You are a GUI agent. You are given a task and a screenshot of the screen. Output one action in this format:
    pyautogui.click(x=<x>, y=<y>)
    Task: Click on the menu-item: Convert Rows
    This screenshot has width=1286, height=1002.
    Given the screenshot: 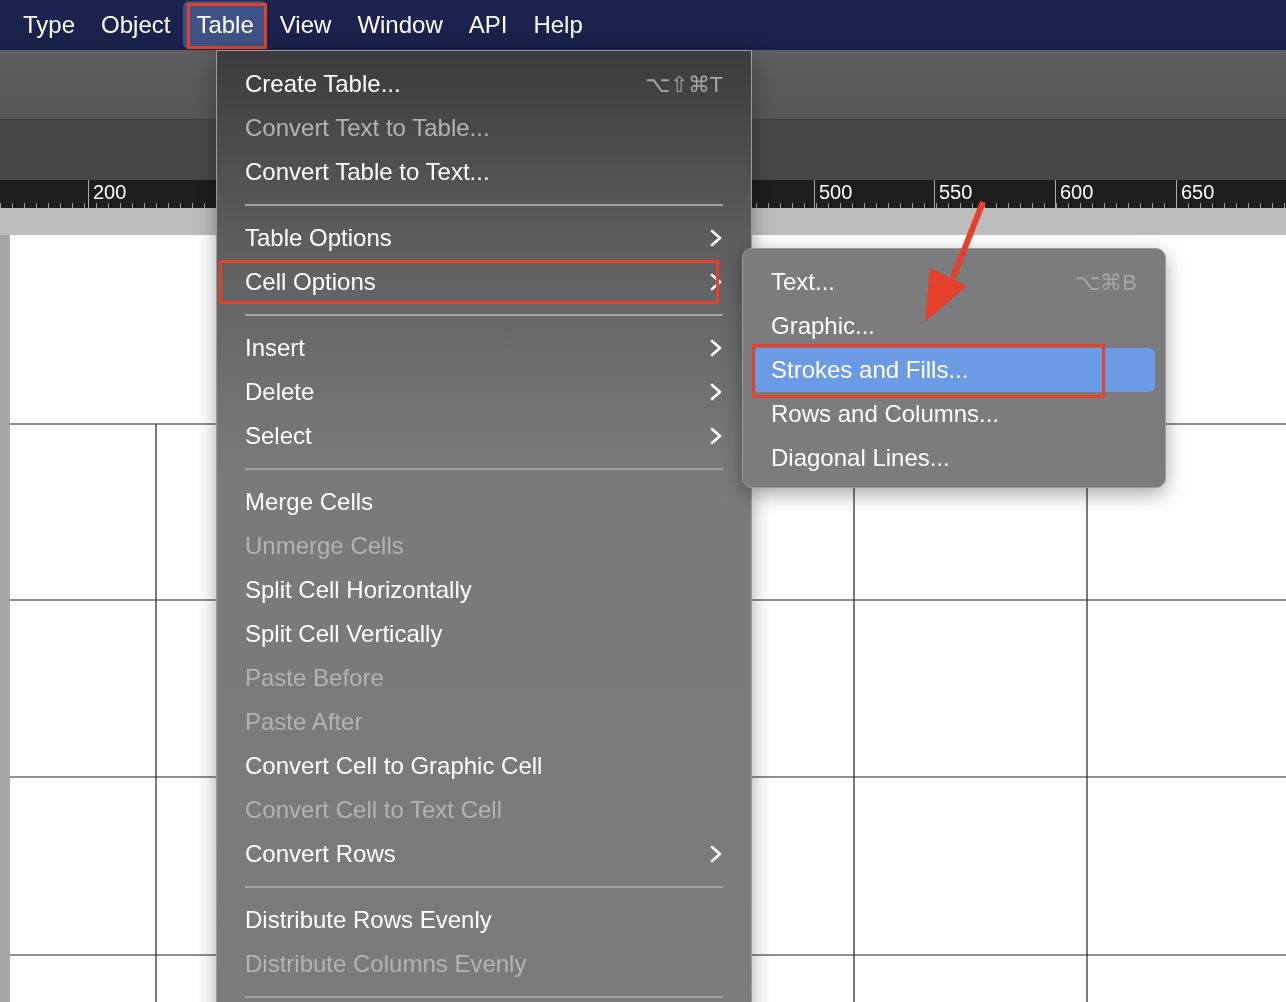 What is the action you would take?
    pyautogui.click(x=484, y=854)
    